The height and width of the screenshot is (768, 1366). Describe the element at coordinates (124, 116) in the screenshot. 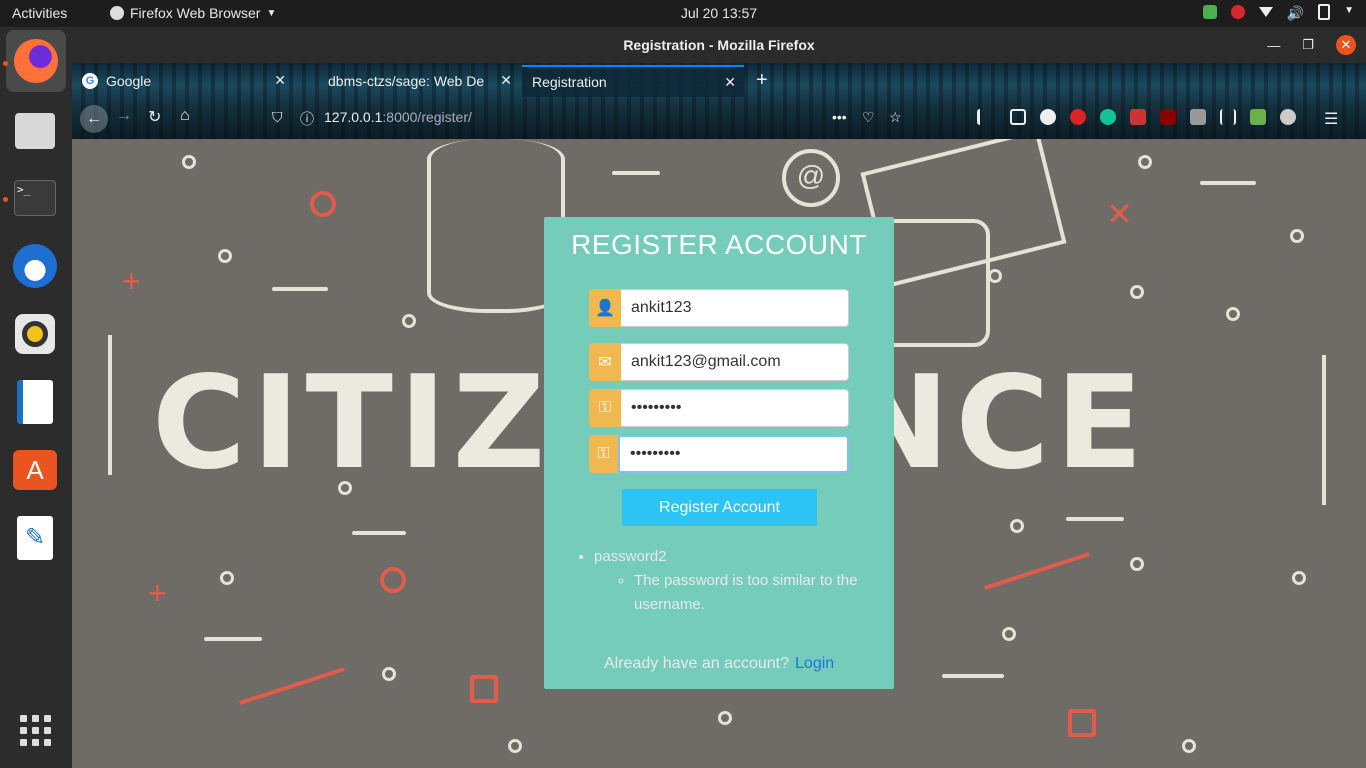

I see `forward-arrow-icon: →` at that location.